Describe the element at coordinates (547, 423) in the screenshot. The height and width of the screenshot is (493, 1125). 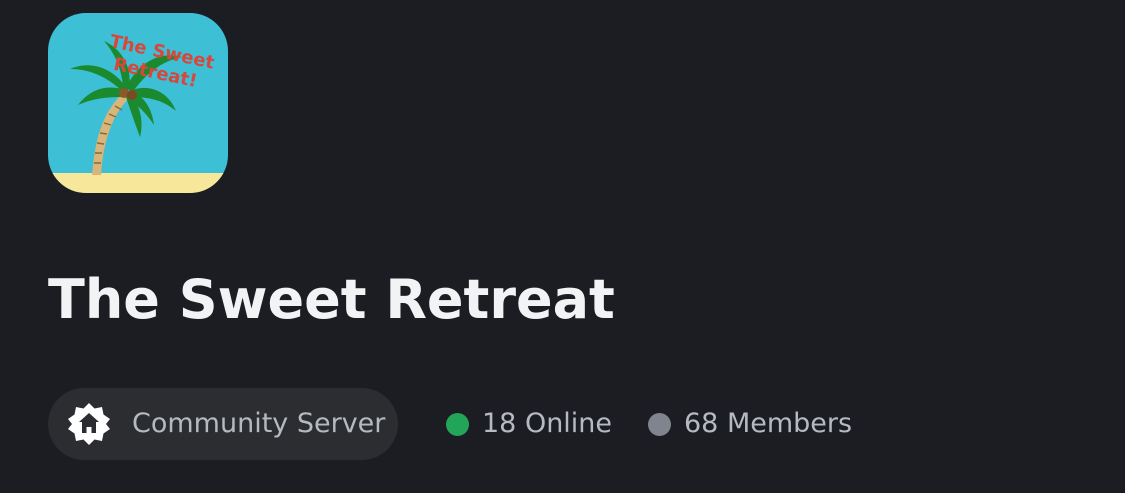
I see `online-count-label: 18 Online` at that location.